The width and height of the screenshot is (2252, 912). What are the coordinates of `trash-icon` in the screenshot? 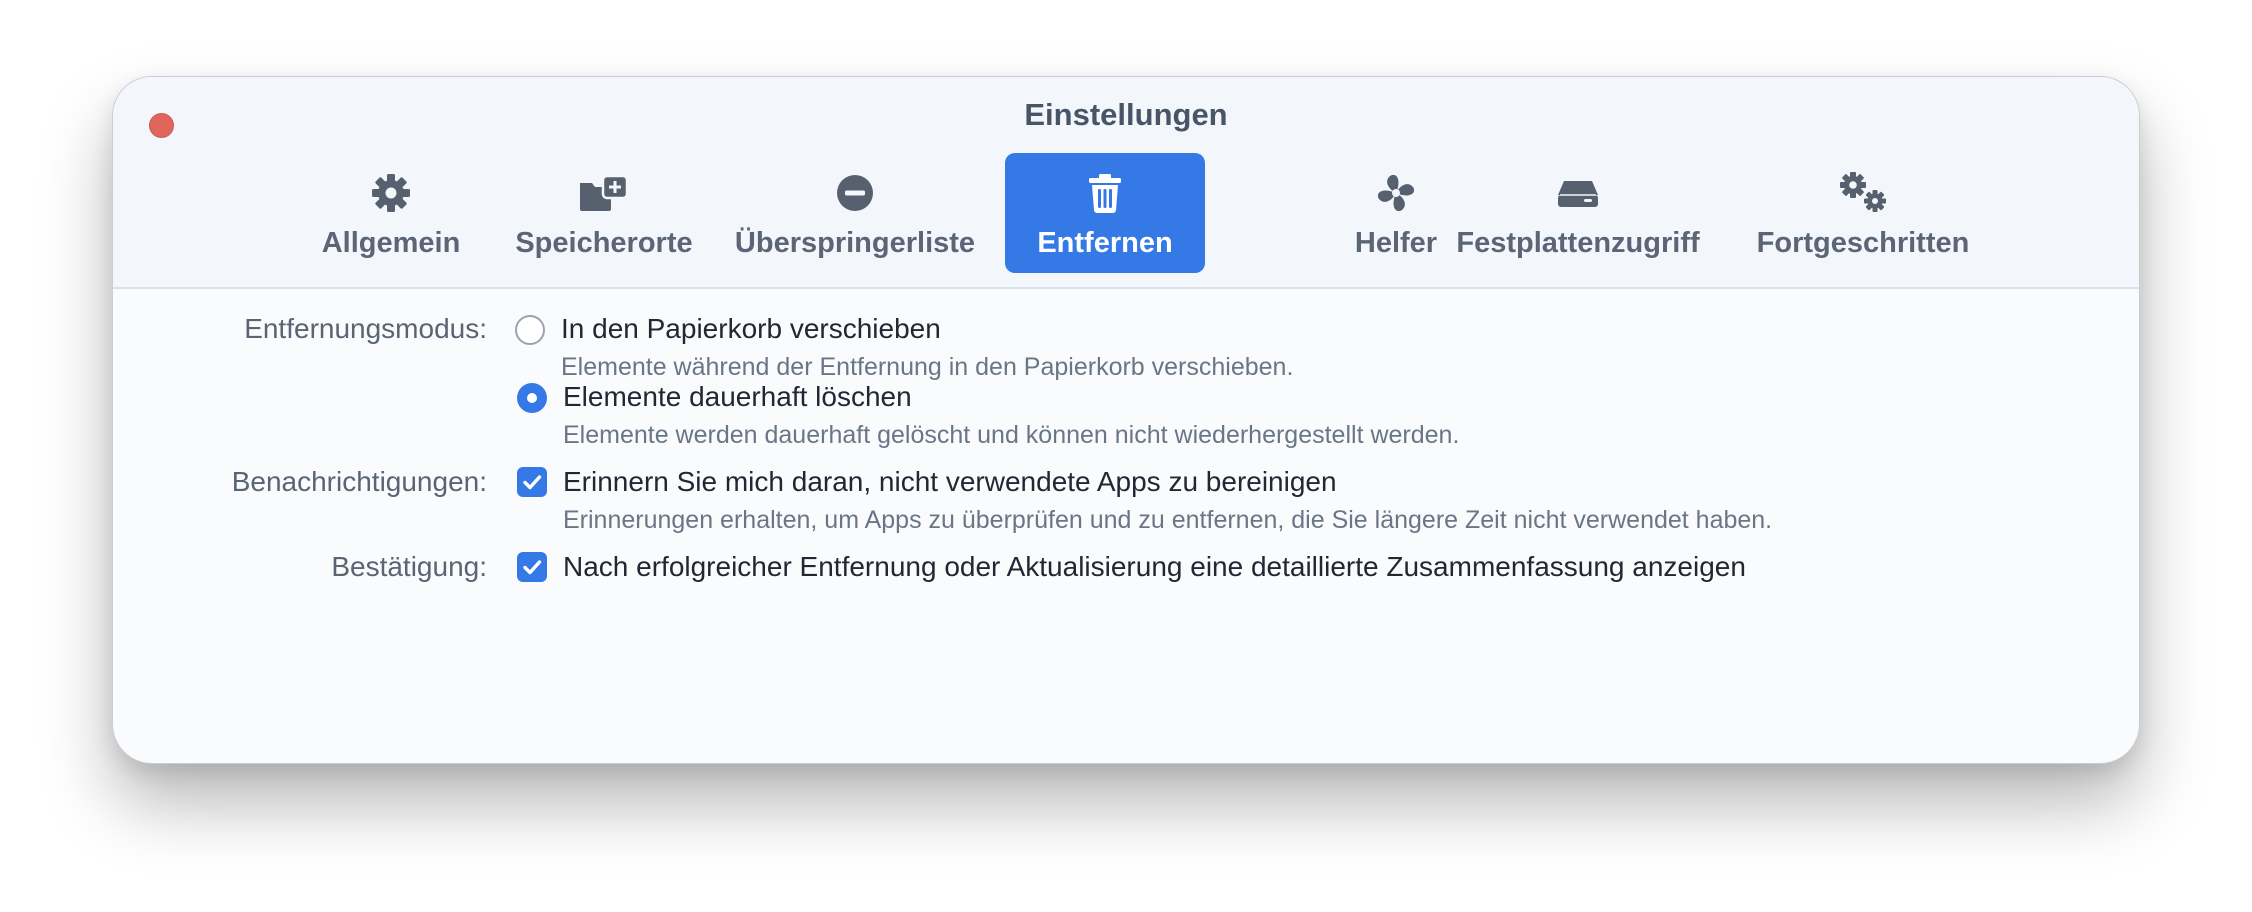 It's located at (1105, 193).